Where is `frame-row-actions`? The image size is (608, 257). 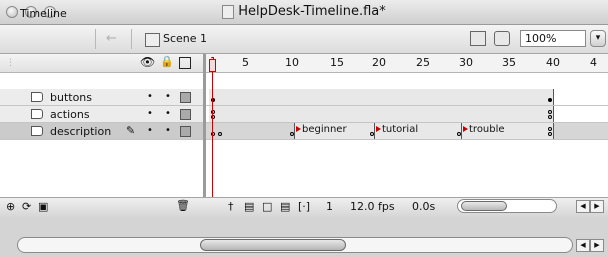
frame-row-actions is located at coordinates (407, 114).